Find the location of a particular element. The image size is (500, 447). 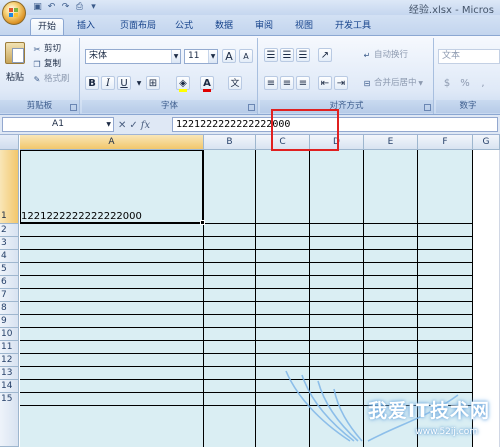

enter-icon: ✓ is located at coordinates (133, 125).